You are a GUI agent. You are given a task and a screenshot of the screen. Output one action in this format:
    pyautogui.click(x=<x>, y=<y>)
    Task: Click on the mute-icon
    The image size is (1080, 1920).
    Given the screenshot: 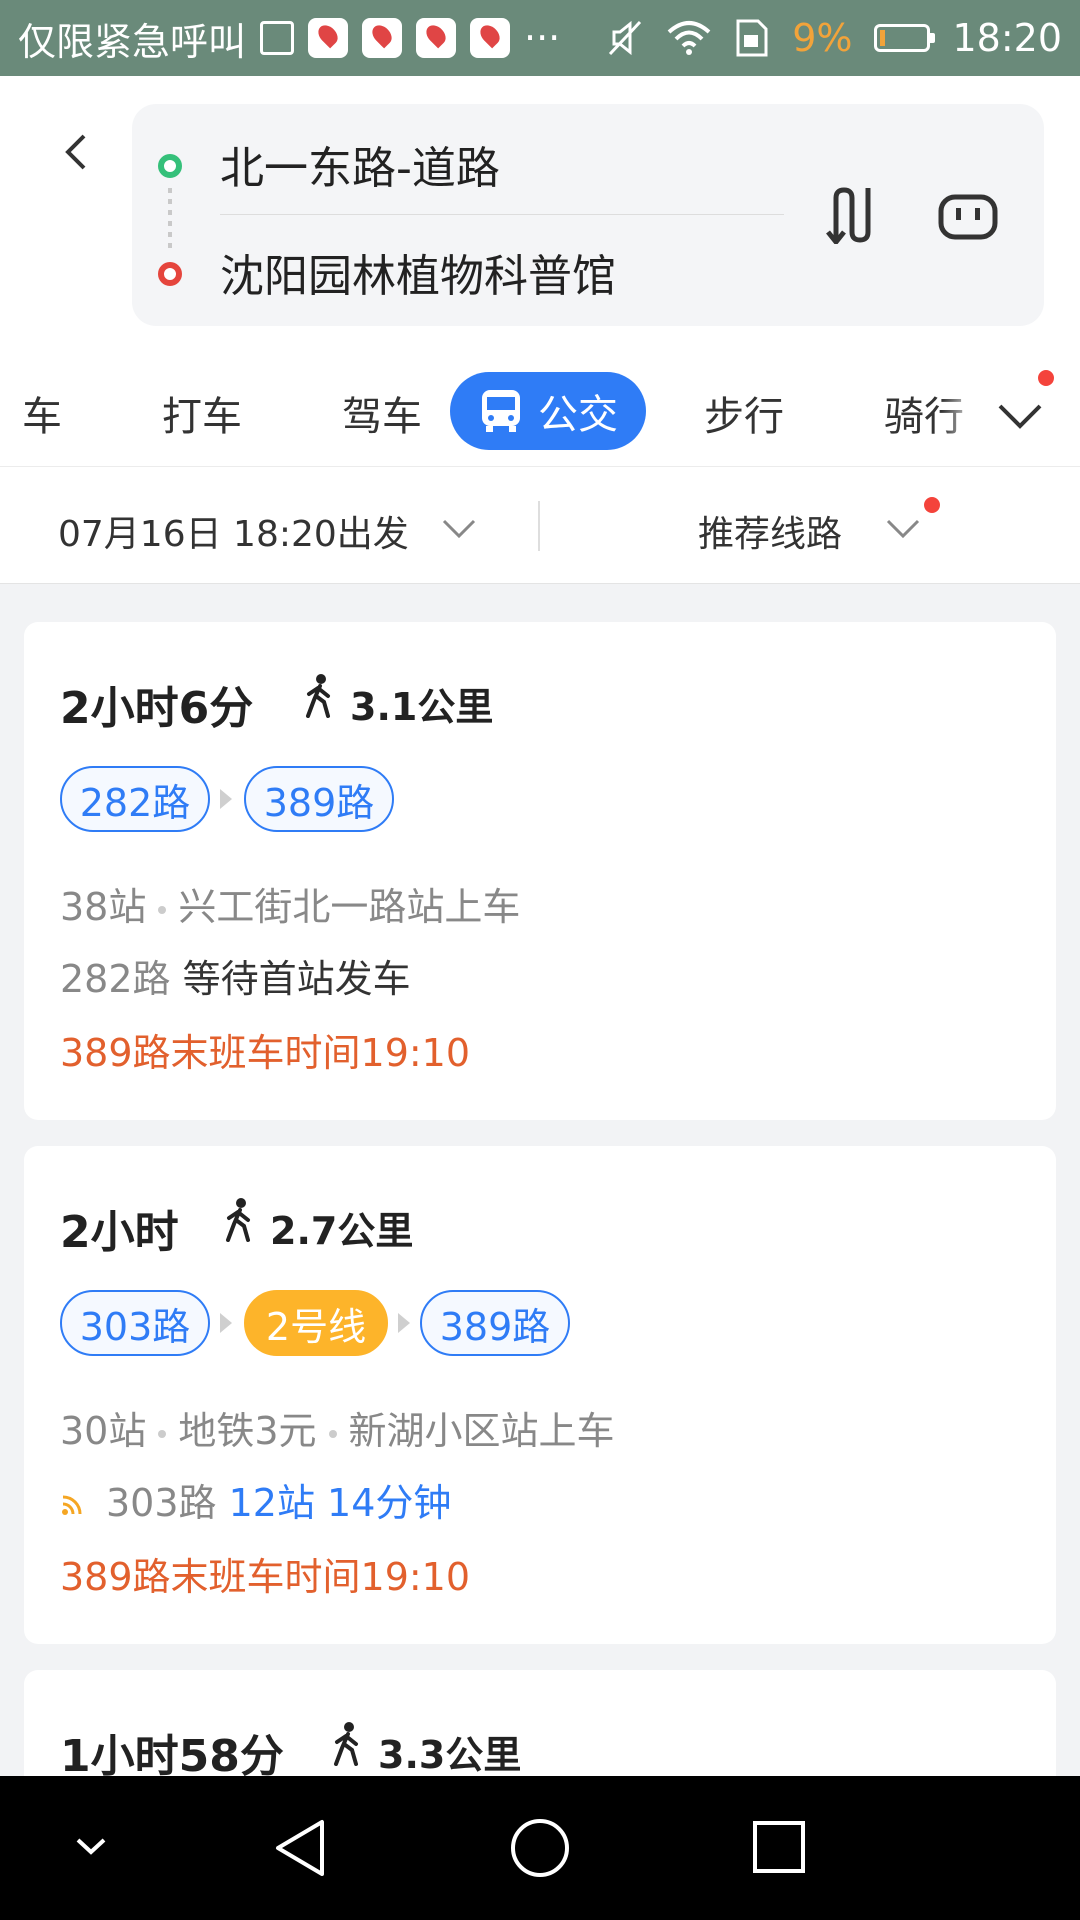 What is the action you would take?
    pyautogui.click(x=625, y=38)
    